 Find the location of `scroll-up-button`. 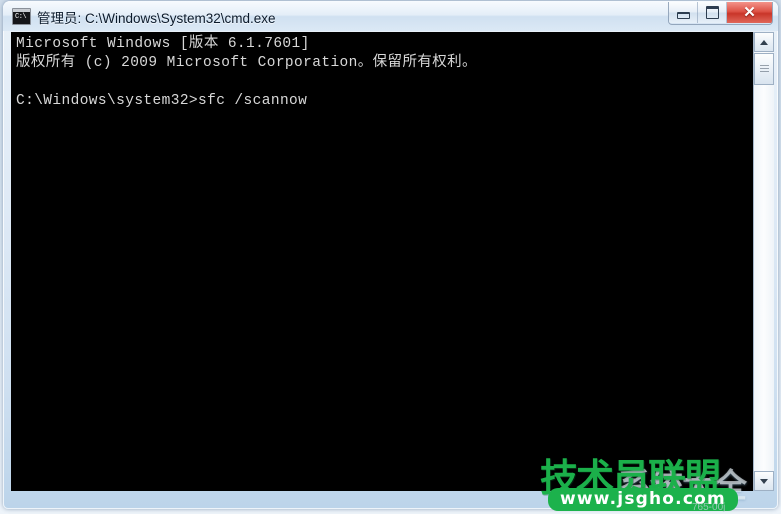

scroll-up-button is located at coordinates (764, 42).